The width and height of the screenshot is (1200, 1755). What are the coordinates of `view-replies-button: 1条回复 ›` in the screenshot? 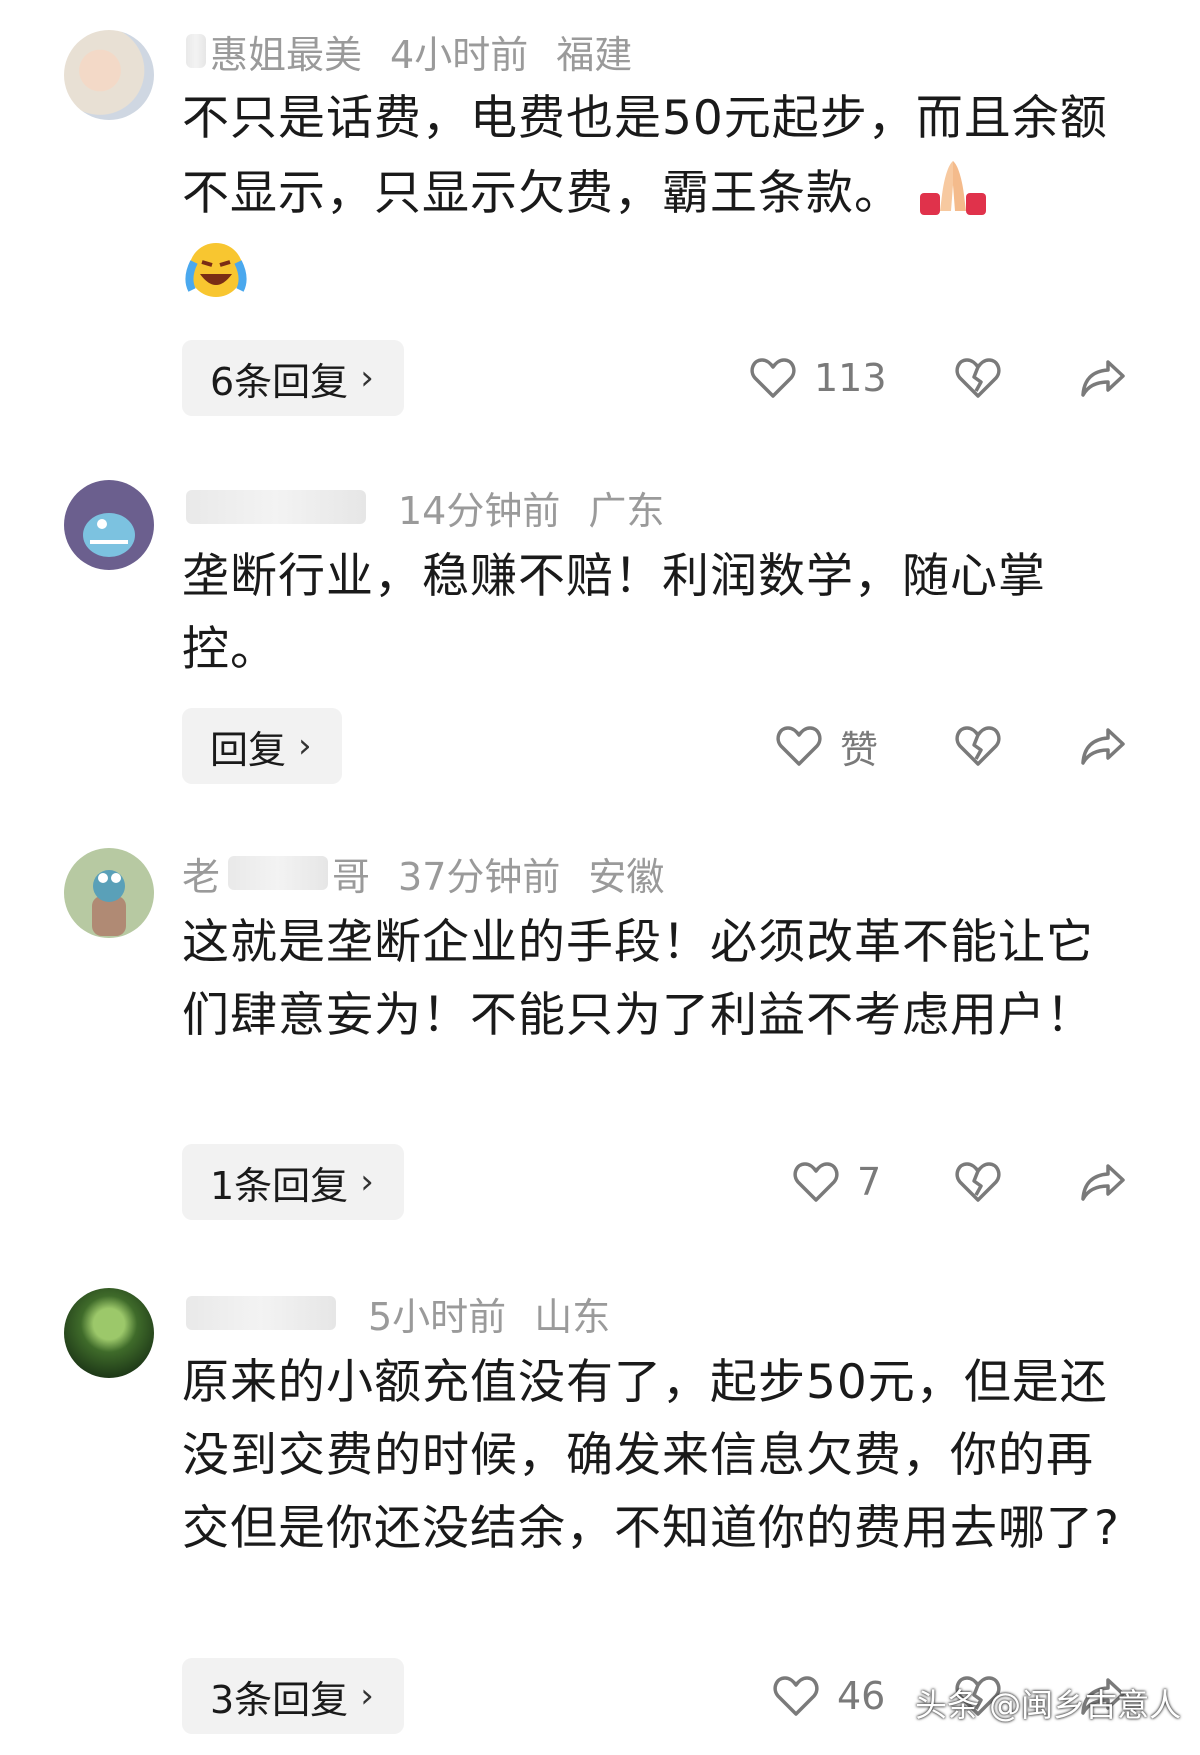 It's located at (293, 1182).